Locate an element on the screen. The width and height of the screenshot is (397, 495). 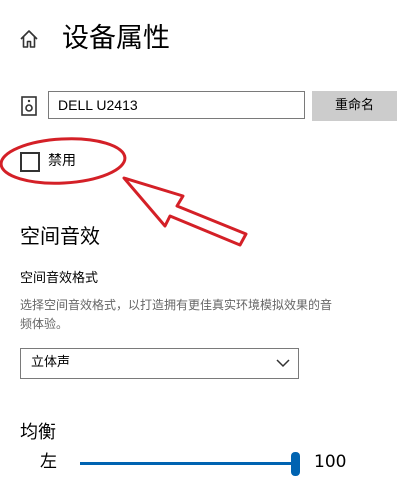
home-icon is located at coordinates (29, 39).